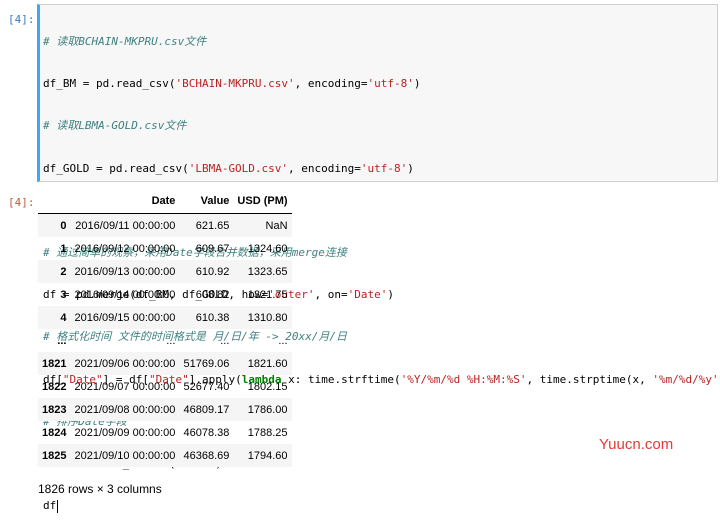 Image resolution: width=720 pixels, height=527 pixels. I want to click on cell-usd: 1321.75, so click(267, 294).